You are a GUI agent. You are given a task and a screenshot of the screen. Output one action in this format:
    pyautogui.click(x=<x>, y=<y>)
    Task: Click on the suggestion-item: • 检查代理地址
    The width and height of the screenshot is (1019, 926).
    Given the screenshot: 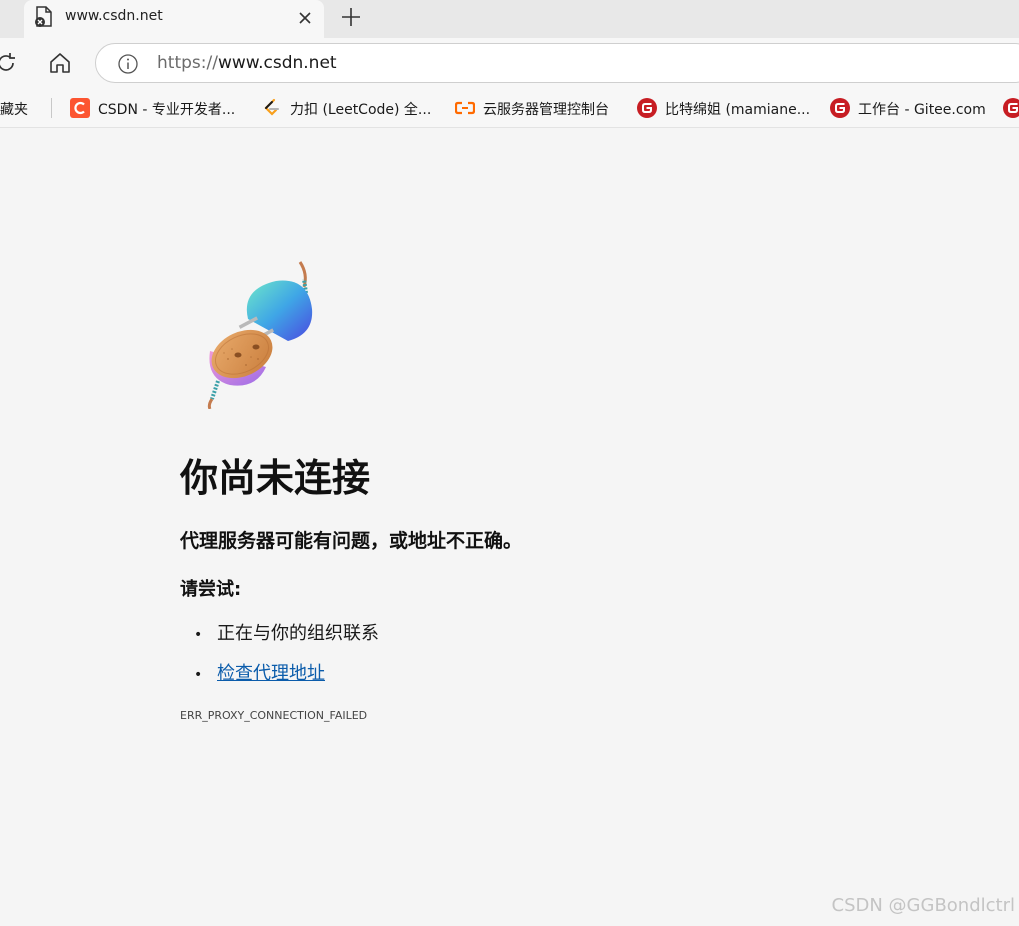 What is the action you would take?
    pyautogui.click(x=259, y=672)
    